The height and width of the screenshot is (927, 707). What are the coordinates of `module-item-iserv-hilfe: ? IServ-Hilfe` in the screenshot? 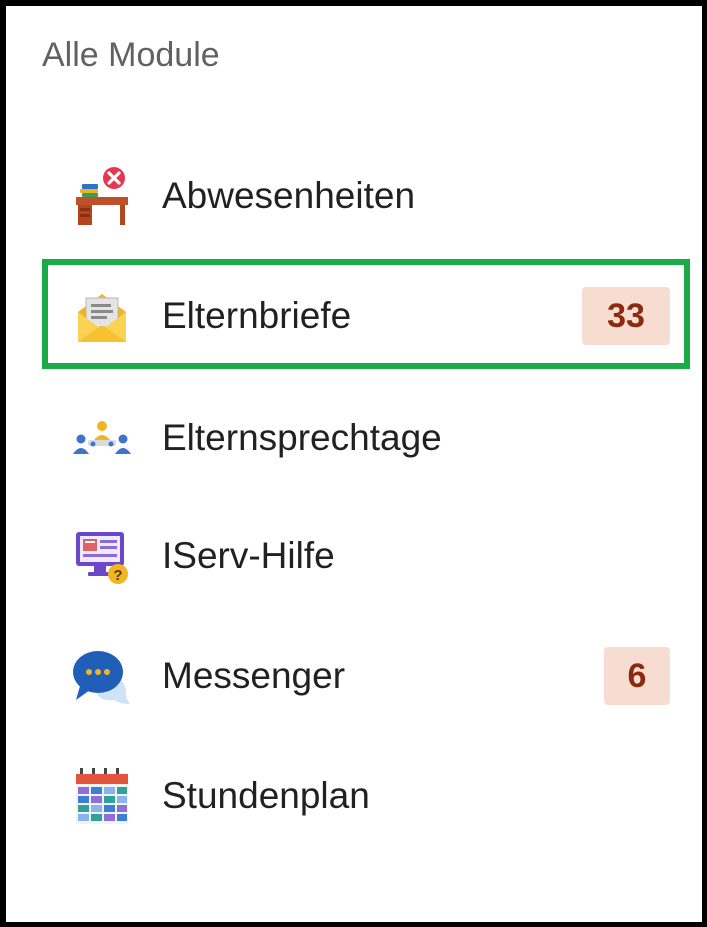 It's located at (365, 556).